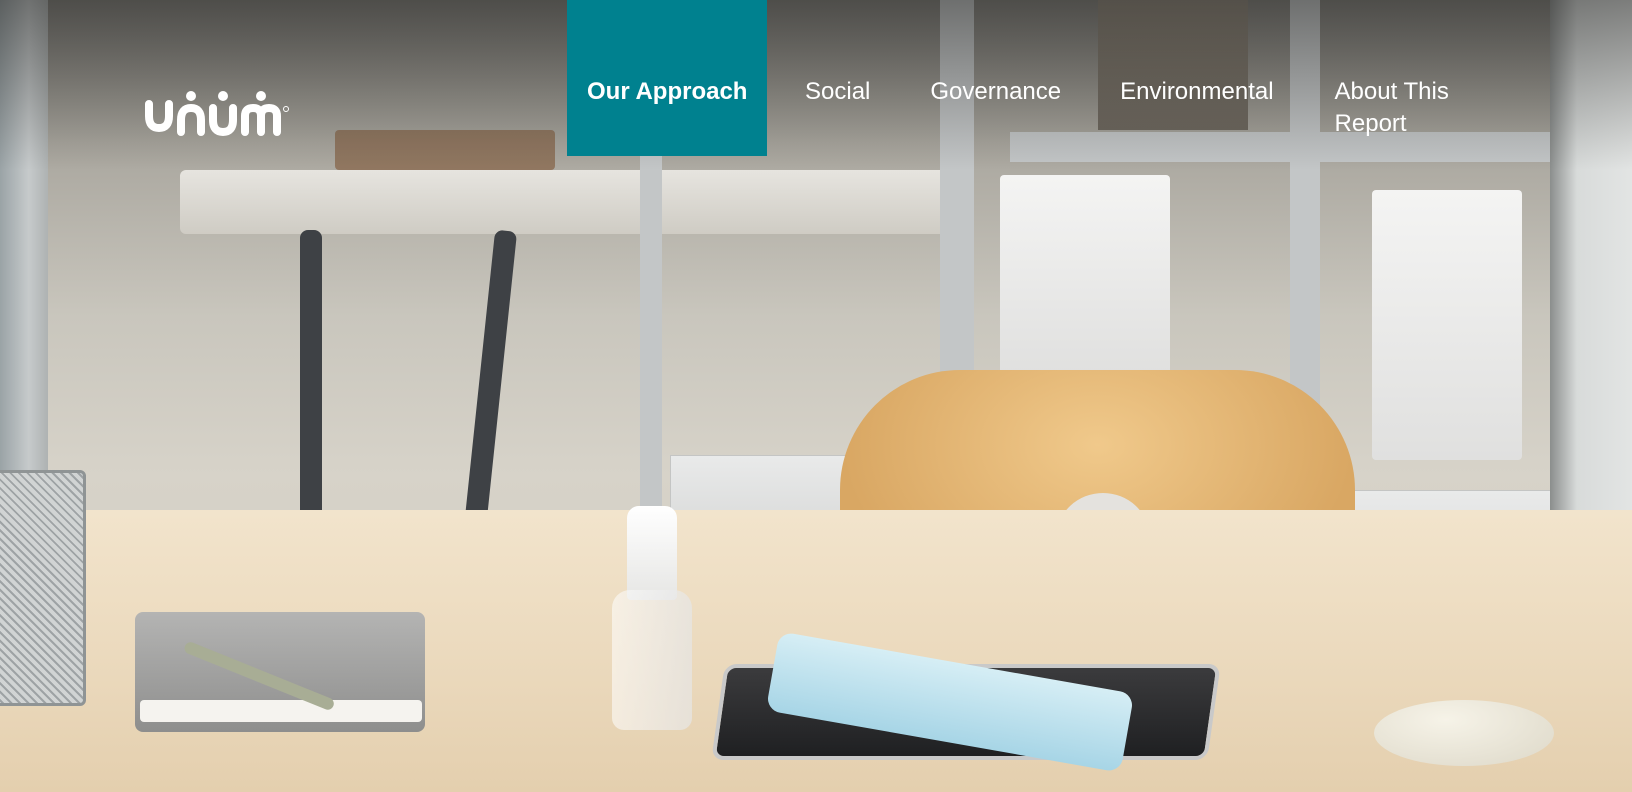 The height and width of the screenshot is (792, 1632). I want to click on nav-governance: Governance, so click(995, 78).